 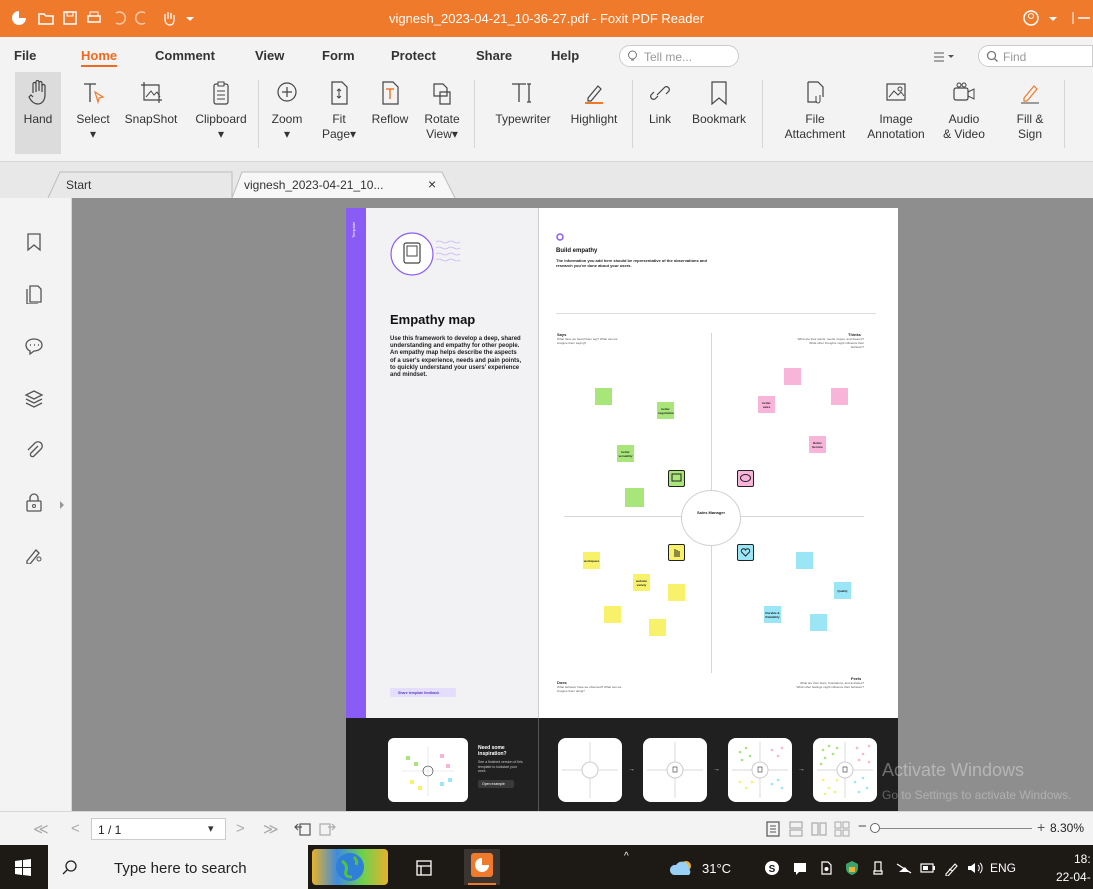 What do you see at coordinates (964, 111) in the screenshot?
I see `audio-video-button: Audio & Video` at bounding box center [964, 111].